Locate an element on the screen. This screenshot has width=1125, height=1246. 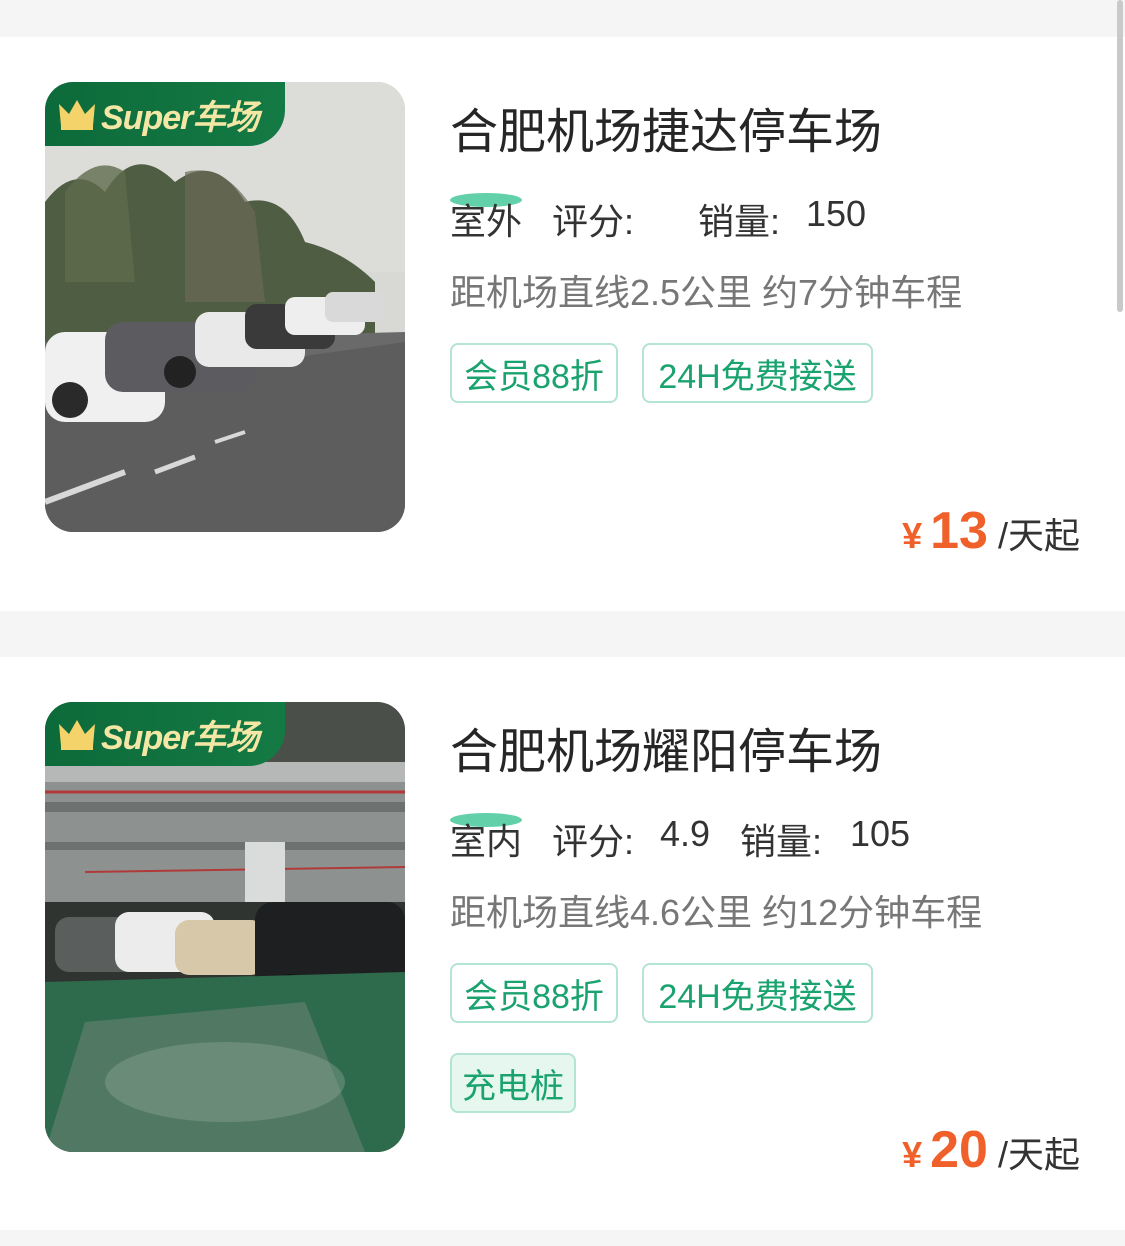
distance-text: 距机场直线4.6公里 约12分钟车程 is located at coordinates (716, 912).